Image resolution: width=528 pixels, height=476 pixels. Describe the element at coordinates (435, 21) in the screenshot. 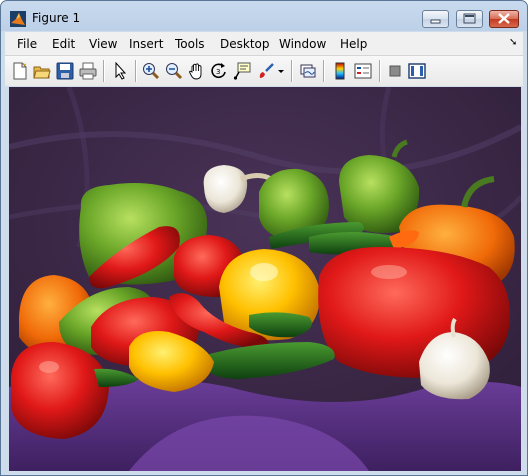

I see `minimize-icon` at that location.